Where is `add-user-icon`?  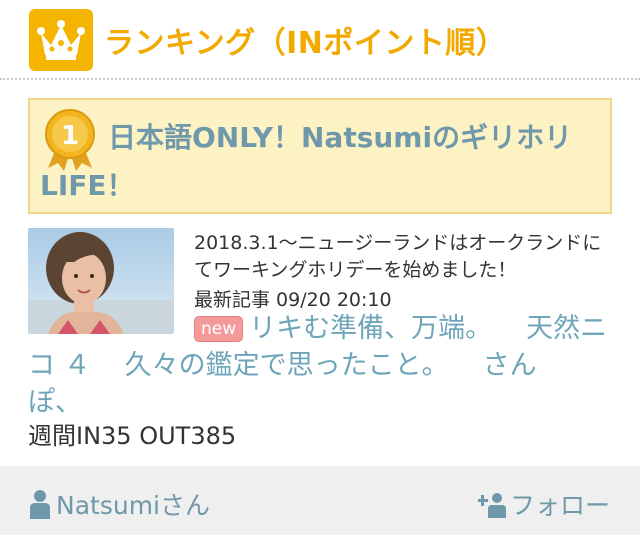 add-user-icon is located at coordinates (491, 505).